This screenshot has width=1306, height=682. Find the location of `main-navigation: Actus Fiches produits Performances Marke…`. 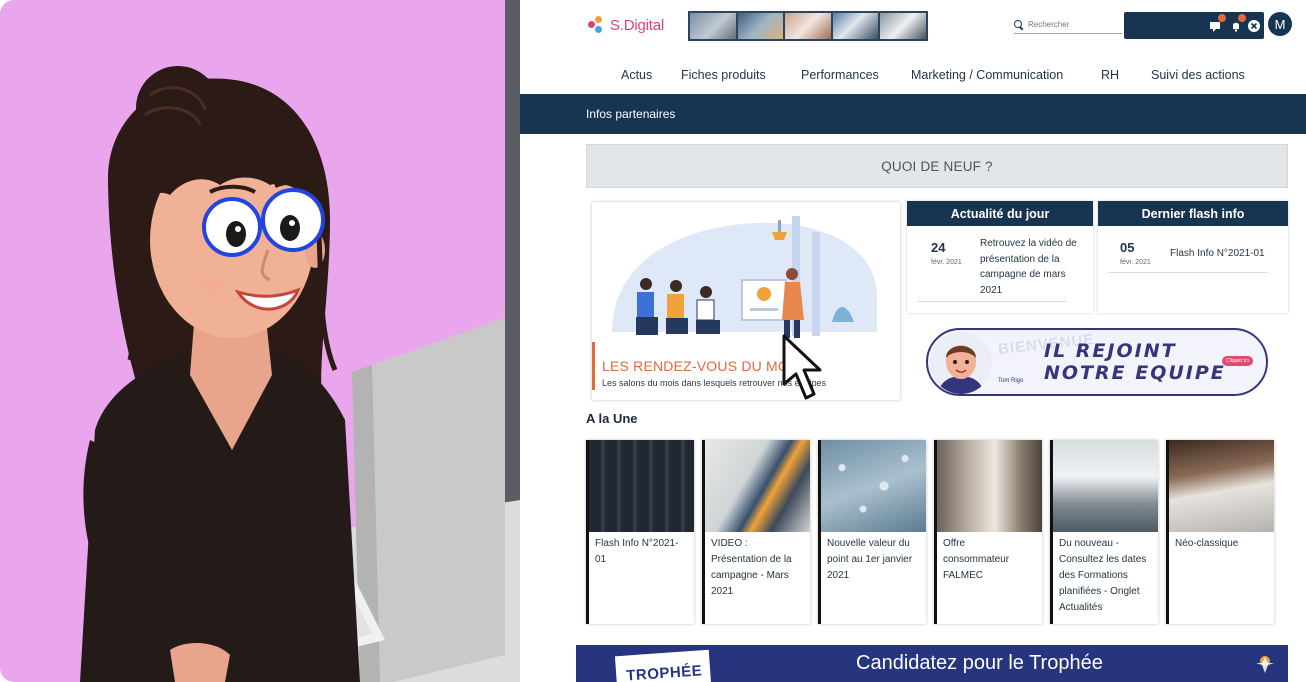

main-navigation: Actus Fiches produits Performances Marke… is located at coordinates (913, 76).